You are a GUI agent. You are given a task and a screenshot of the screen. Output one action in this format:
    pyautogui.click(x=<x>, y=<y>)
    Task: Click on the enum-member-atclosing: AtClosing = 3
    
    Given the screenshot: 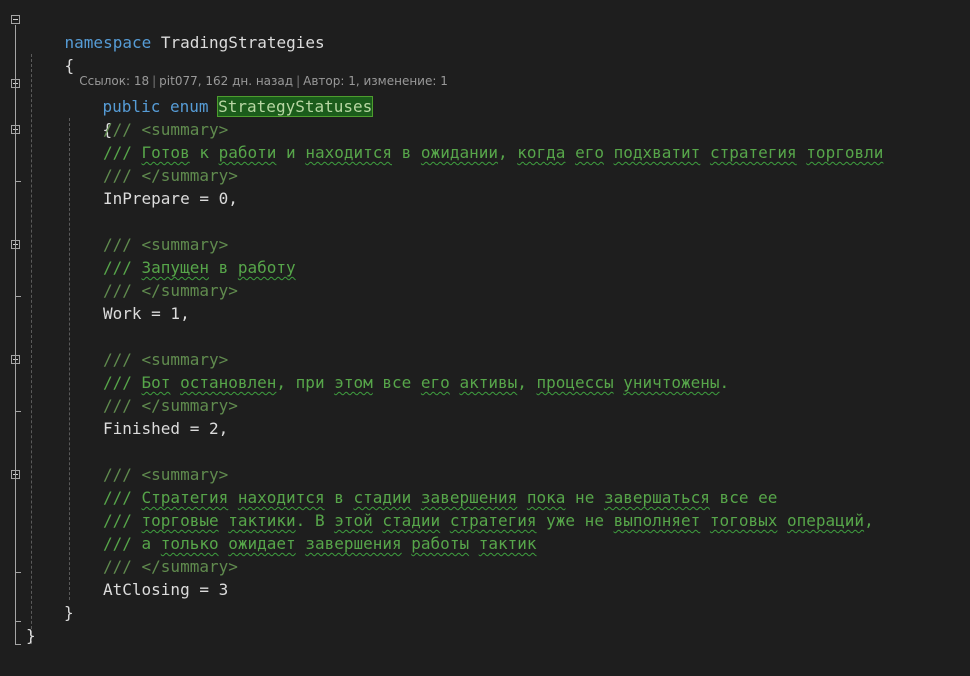 What is the action you would take?
    pyautogui.click(x=165, y=589)
    